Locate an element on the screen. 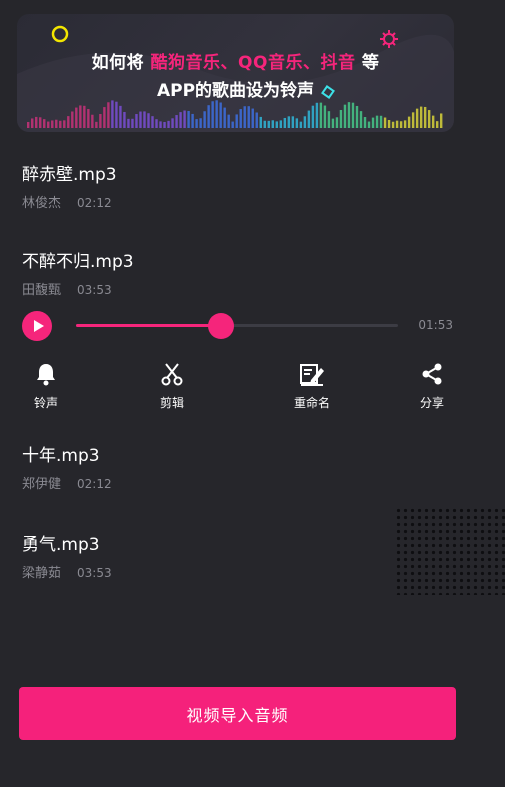  song-item: 醉赤壁.mp3 林俊杰 02:12 is located at coordinates (69, 185).